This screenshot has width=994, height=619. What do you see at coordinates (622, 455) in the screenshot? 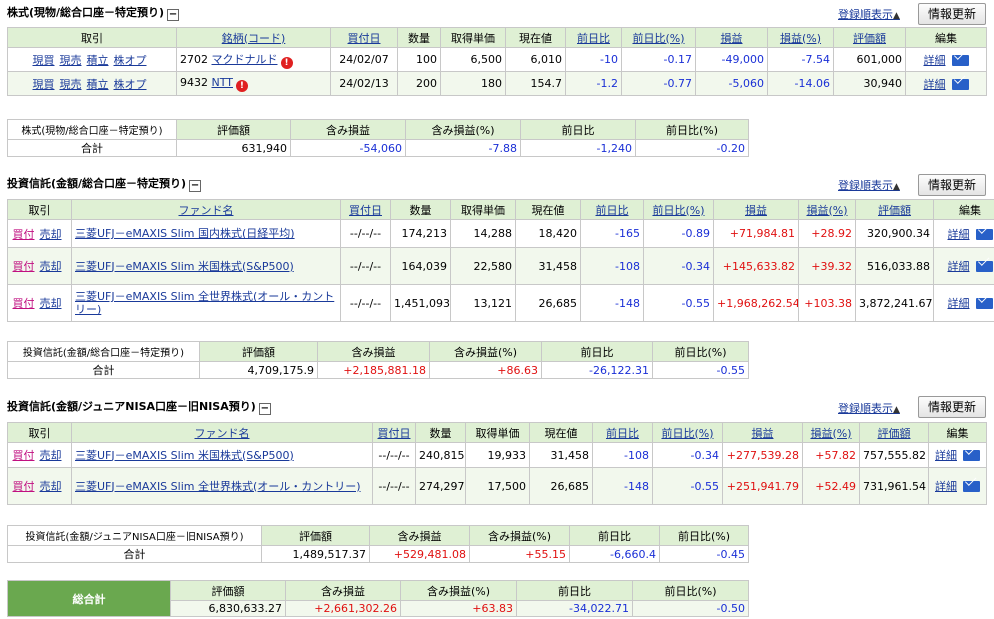
I see `day-change: -108` at bounding box center [622, 455].